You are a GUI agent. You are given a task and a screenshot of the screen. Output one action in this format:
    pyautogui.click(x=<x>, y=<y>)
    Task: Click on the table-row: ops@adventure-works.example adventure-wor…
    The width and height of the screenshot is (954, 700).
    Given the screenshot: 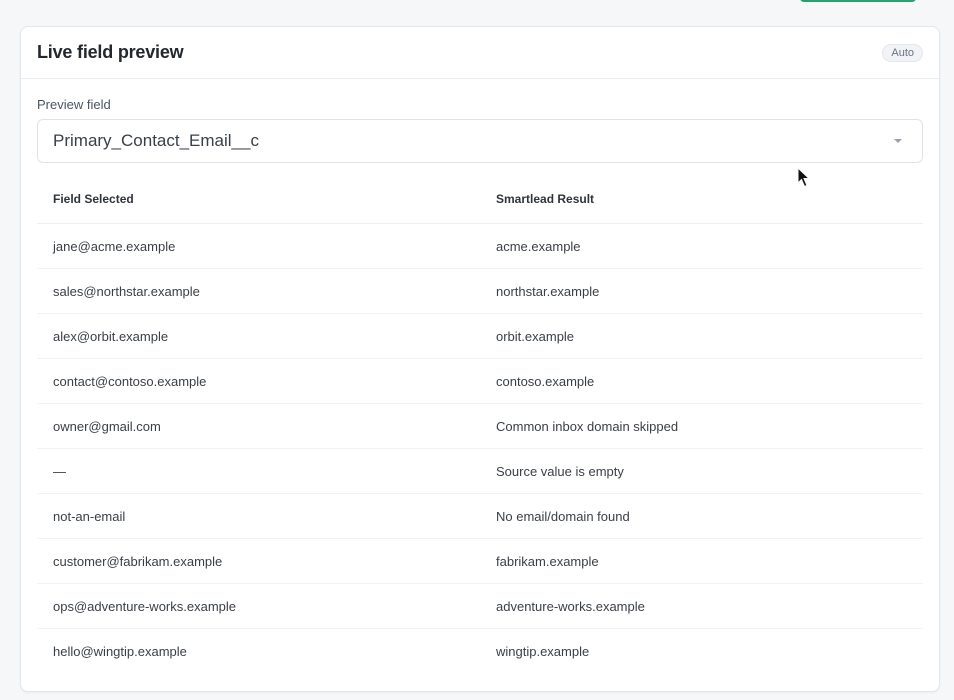 What is the action you would take?
    pyautogui.click(x=480, y=606)
    